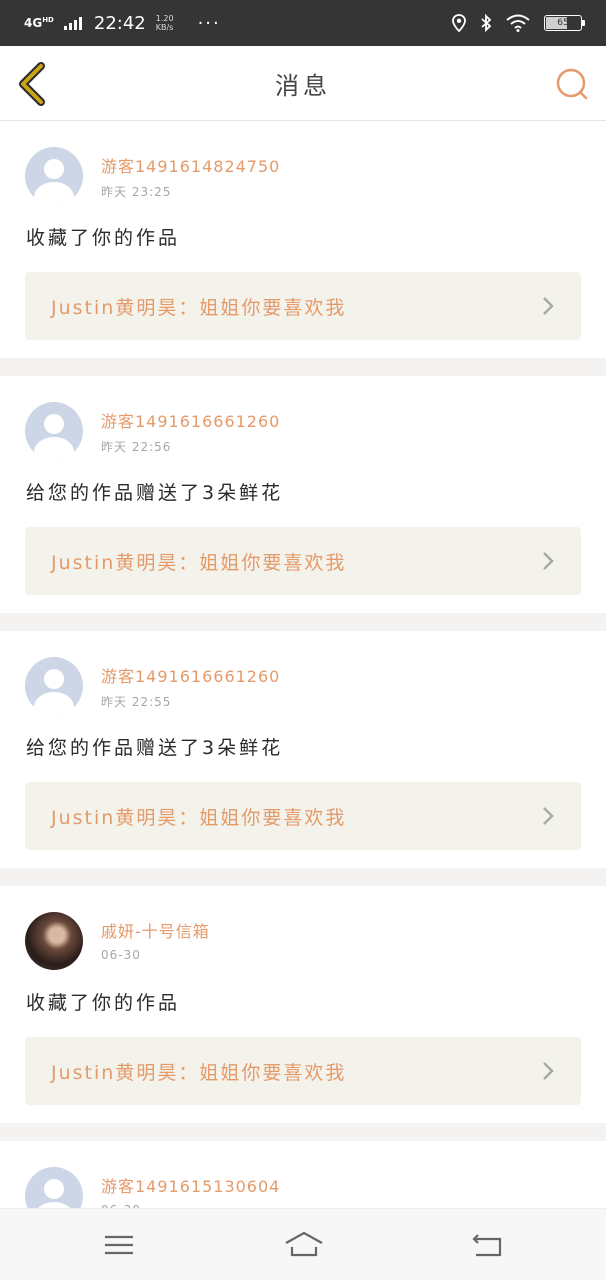 The height and width of the screenshot is (1280, 606). What do you see at coordinates (119, 23) in the screenshot?
I see `clock: 22:42` at bounding box center [119, 23].